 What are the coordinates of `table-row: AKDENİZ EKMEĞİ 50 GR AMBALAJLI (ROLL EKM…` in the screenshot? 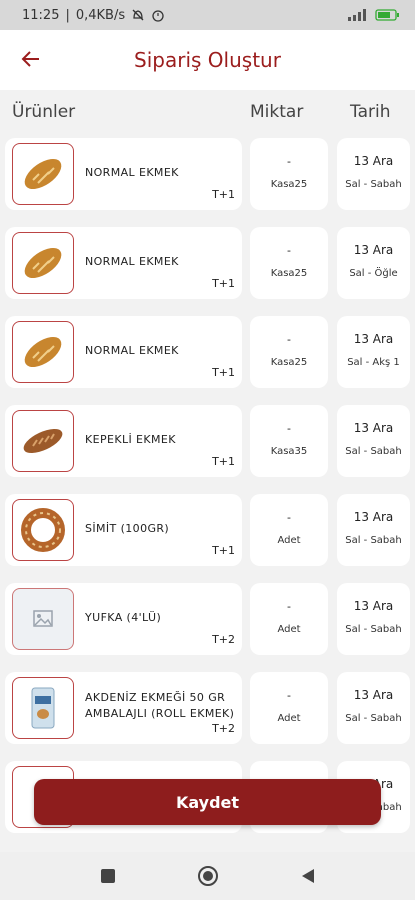 It's located at (207, 709).